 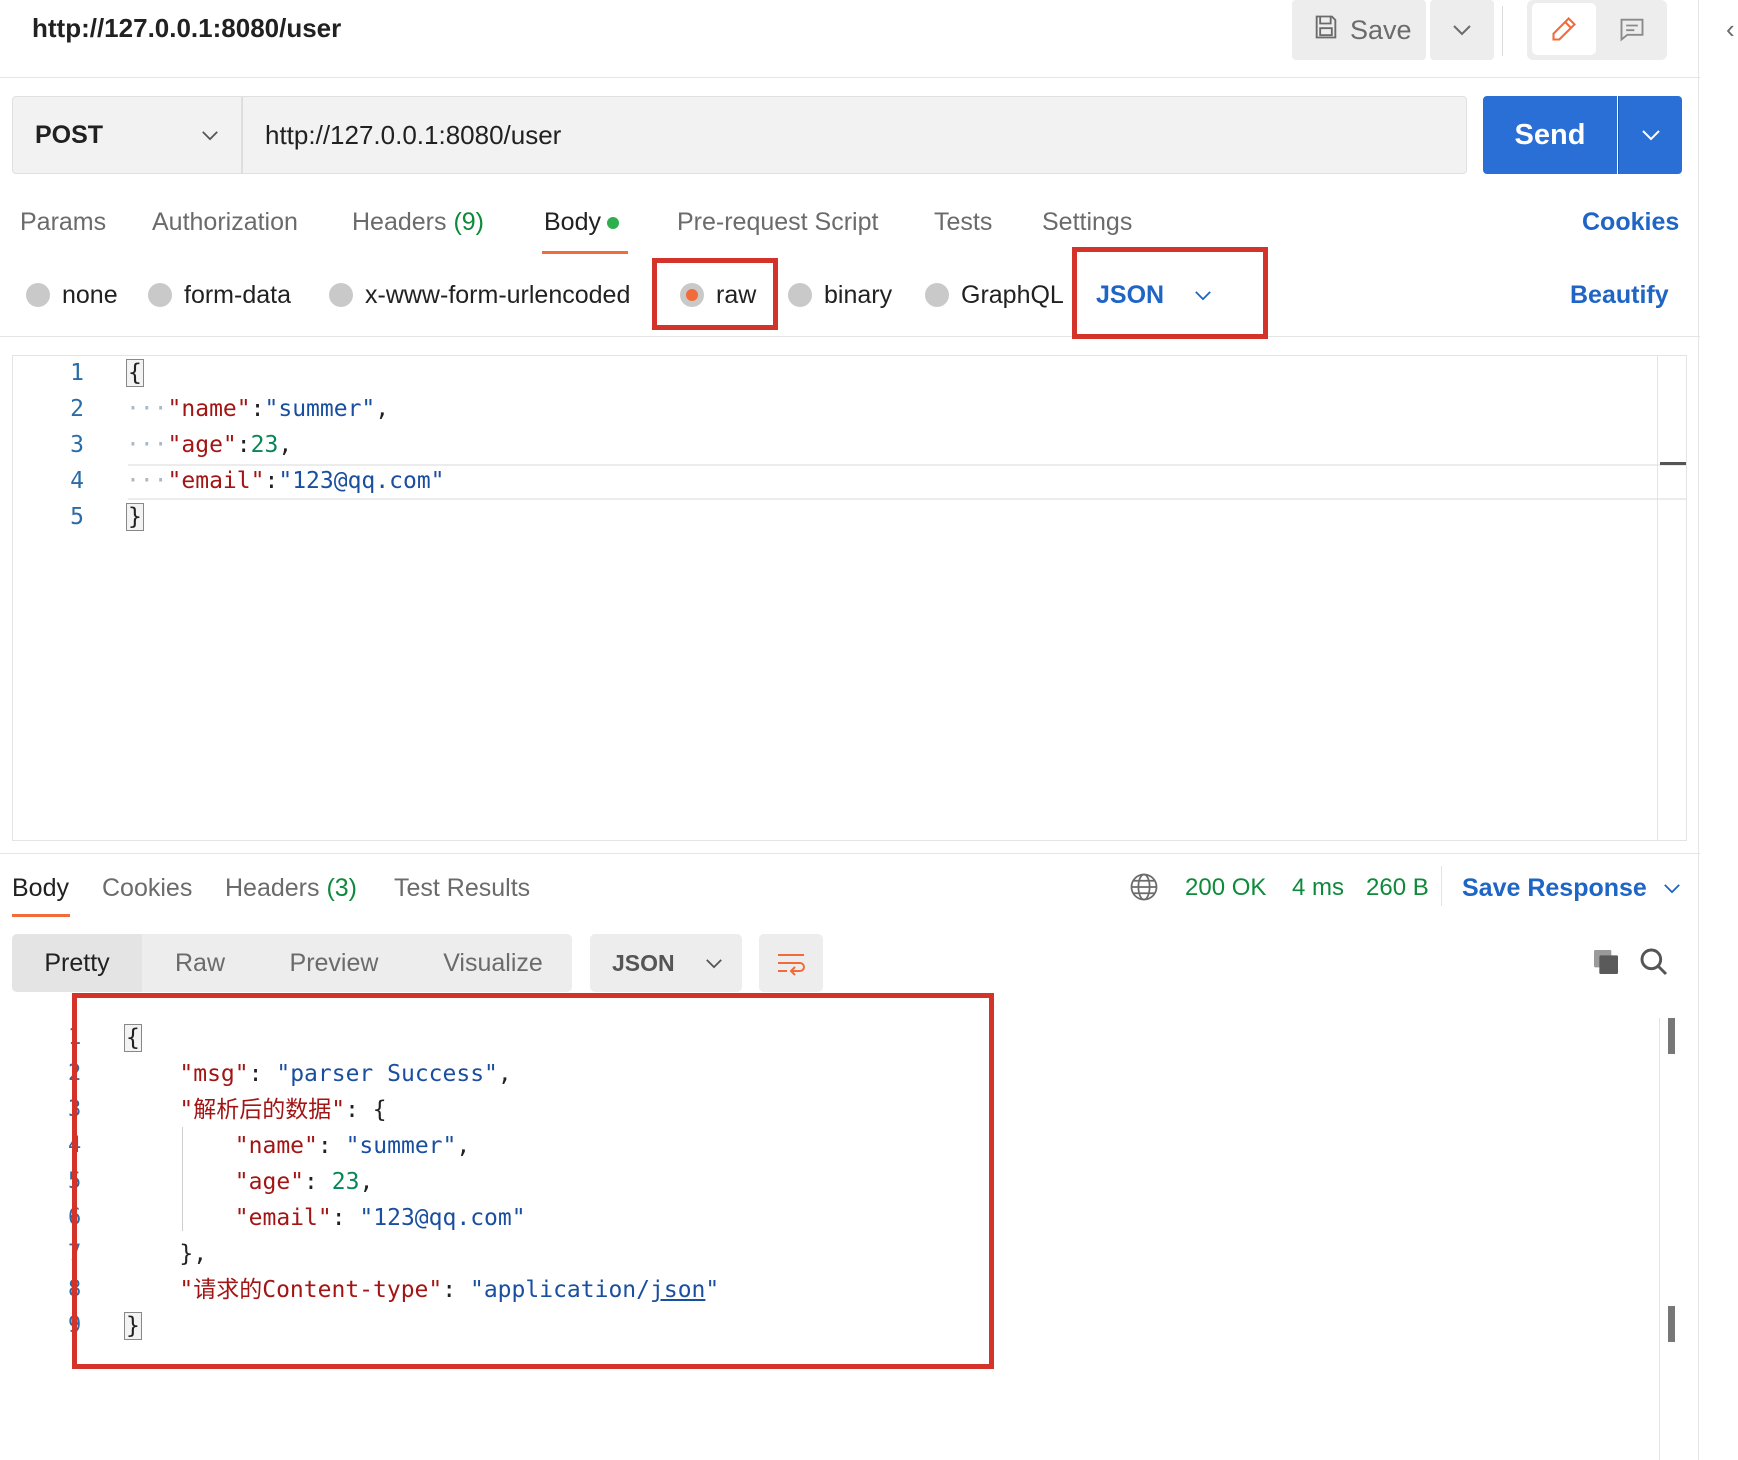 I want to click on code-line: ···"email":"123@qq.com", so click(x=285, y=481).